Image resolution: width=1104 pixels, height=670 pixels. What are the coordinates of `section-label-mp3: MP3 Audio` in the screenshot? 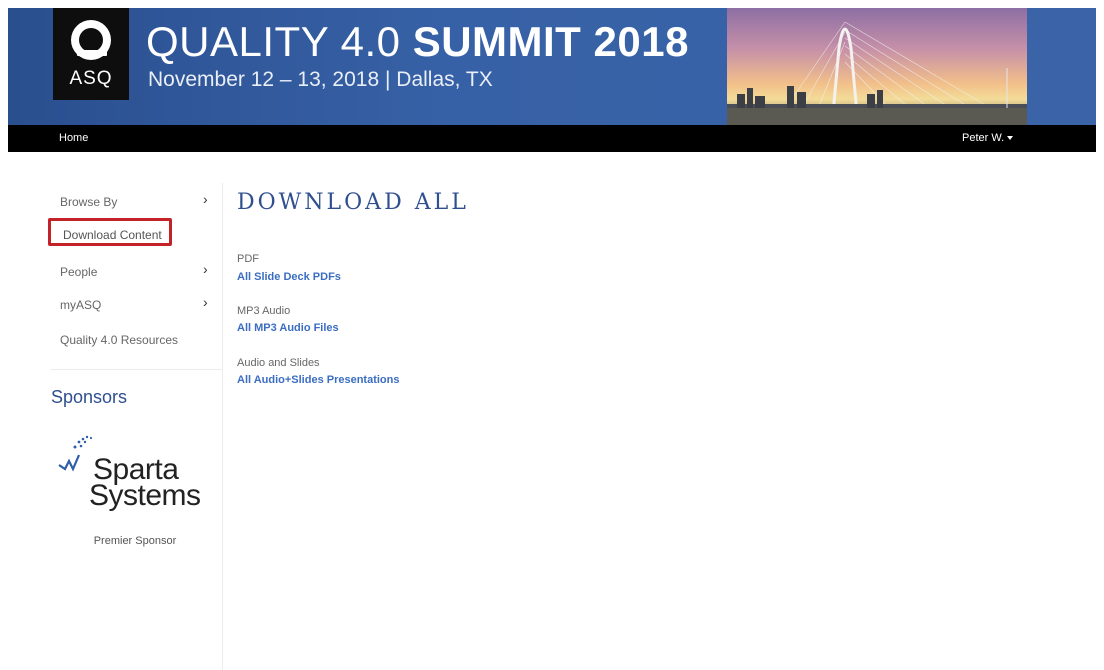 It's located at (264, 311).